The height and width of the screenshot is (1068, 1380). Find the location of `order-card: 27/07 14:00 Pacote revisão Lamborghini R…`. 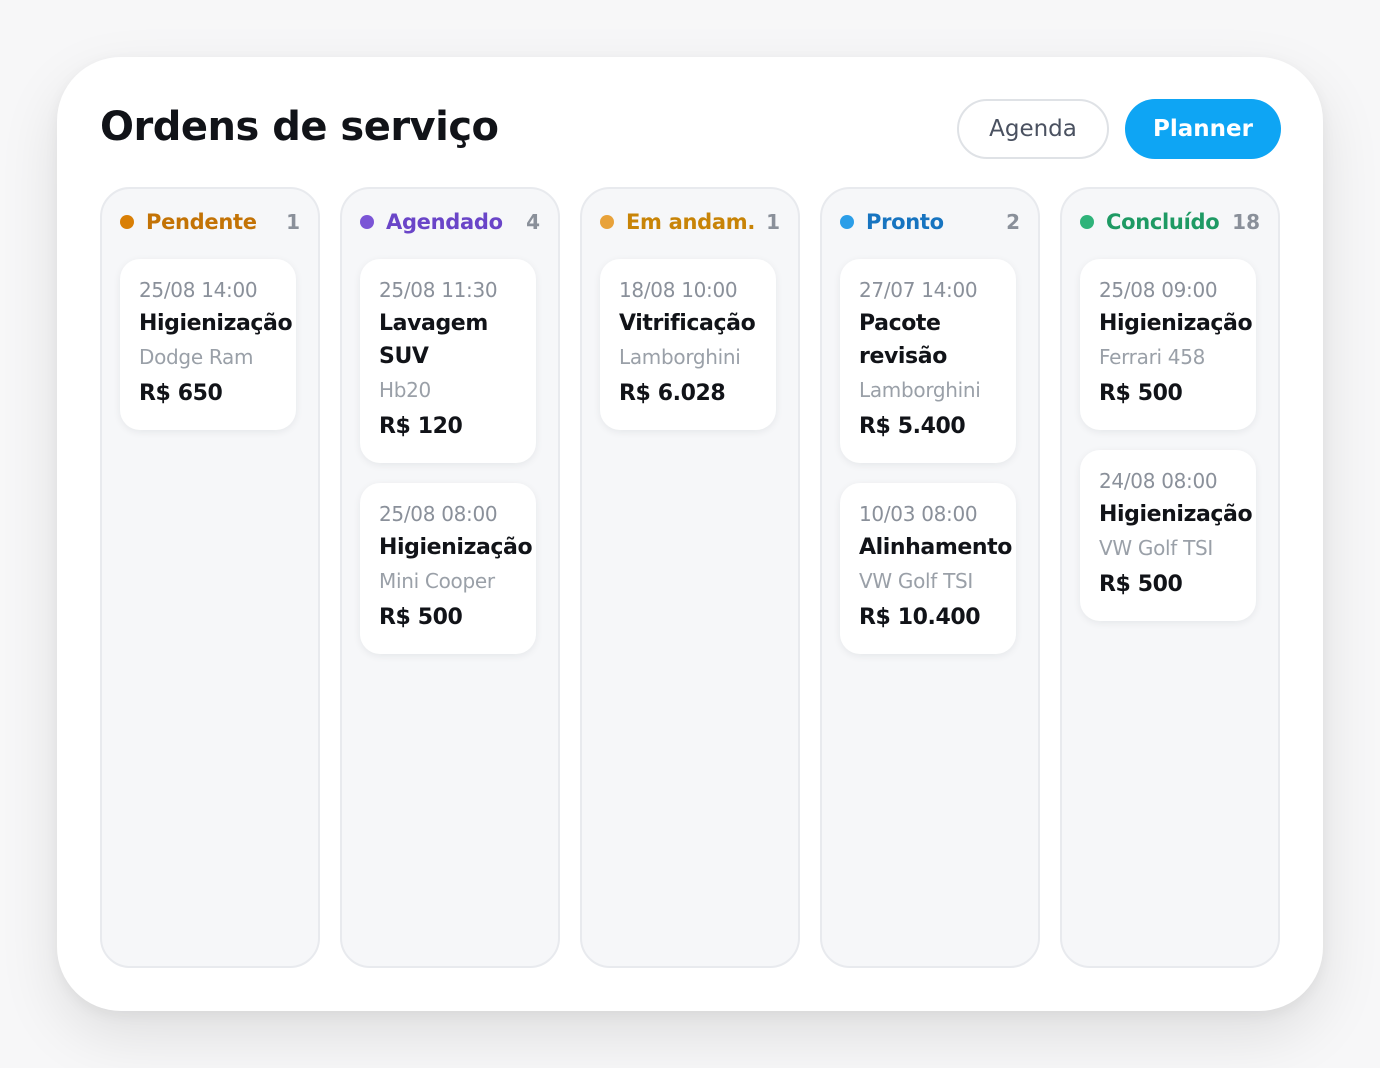

order-card: 27/07 14:00 Pacote revisão Lamborghini R… is located at coordinates (928, 361).